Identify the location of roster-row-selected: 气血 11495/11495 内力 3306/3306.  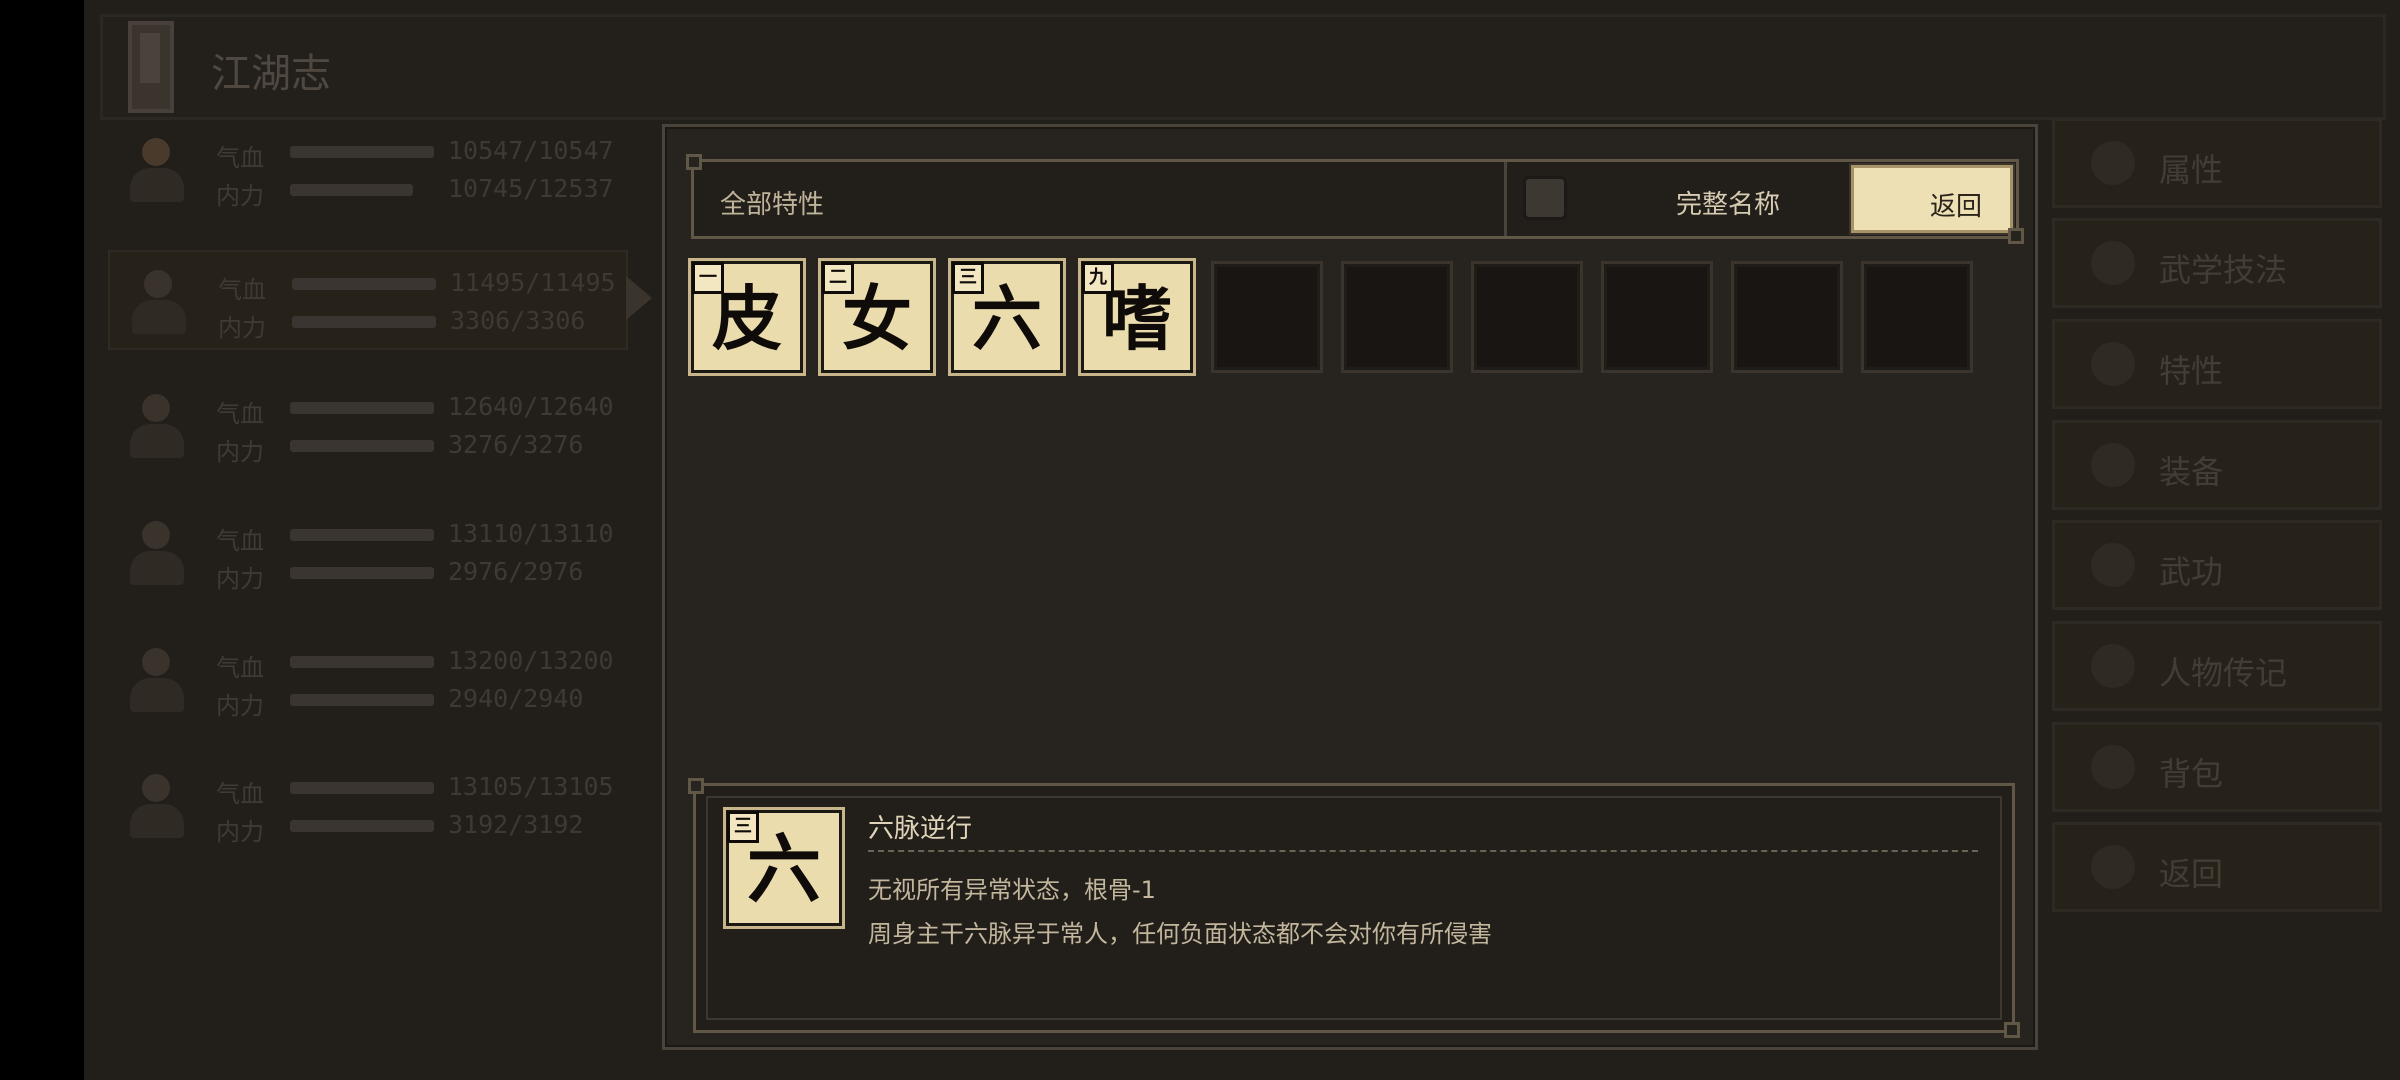
(368, 300).